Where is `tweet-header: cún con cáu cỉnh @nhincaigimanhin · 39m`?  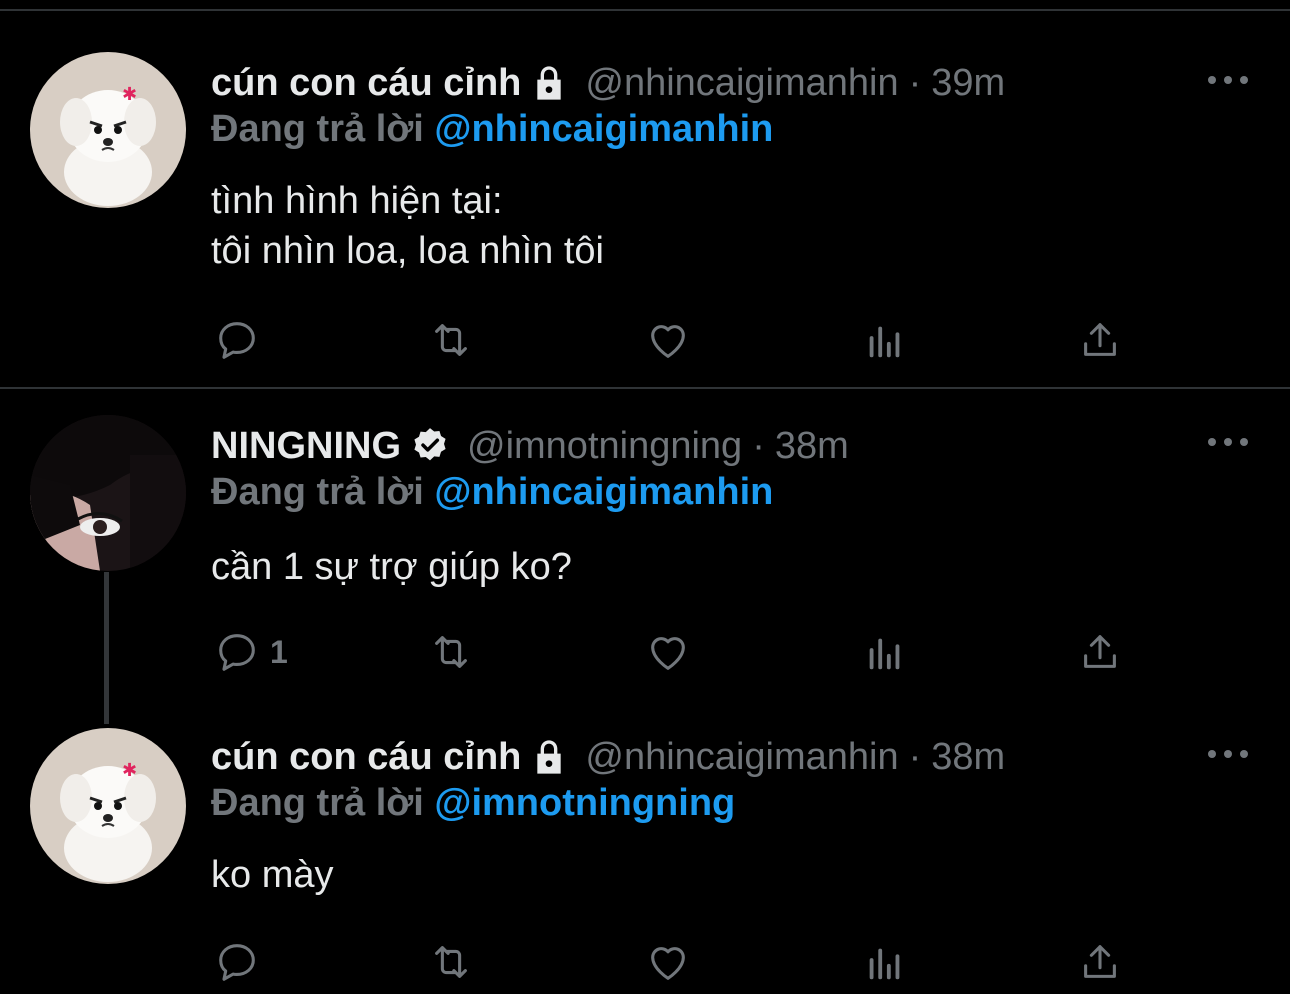
tweet-header: cún con cáu cỉnh @nhincaigimanhin · 39m is located at coordinates (608, 83).